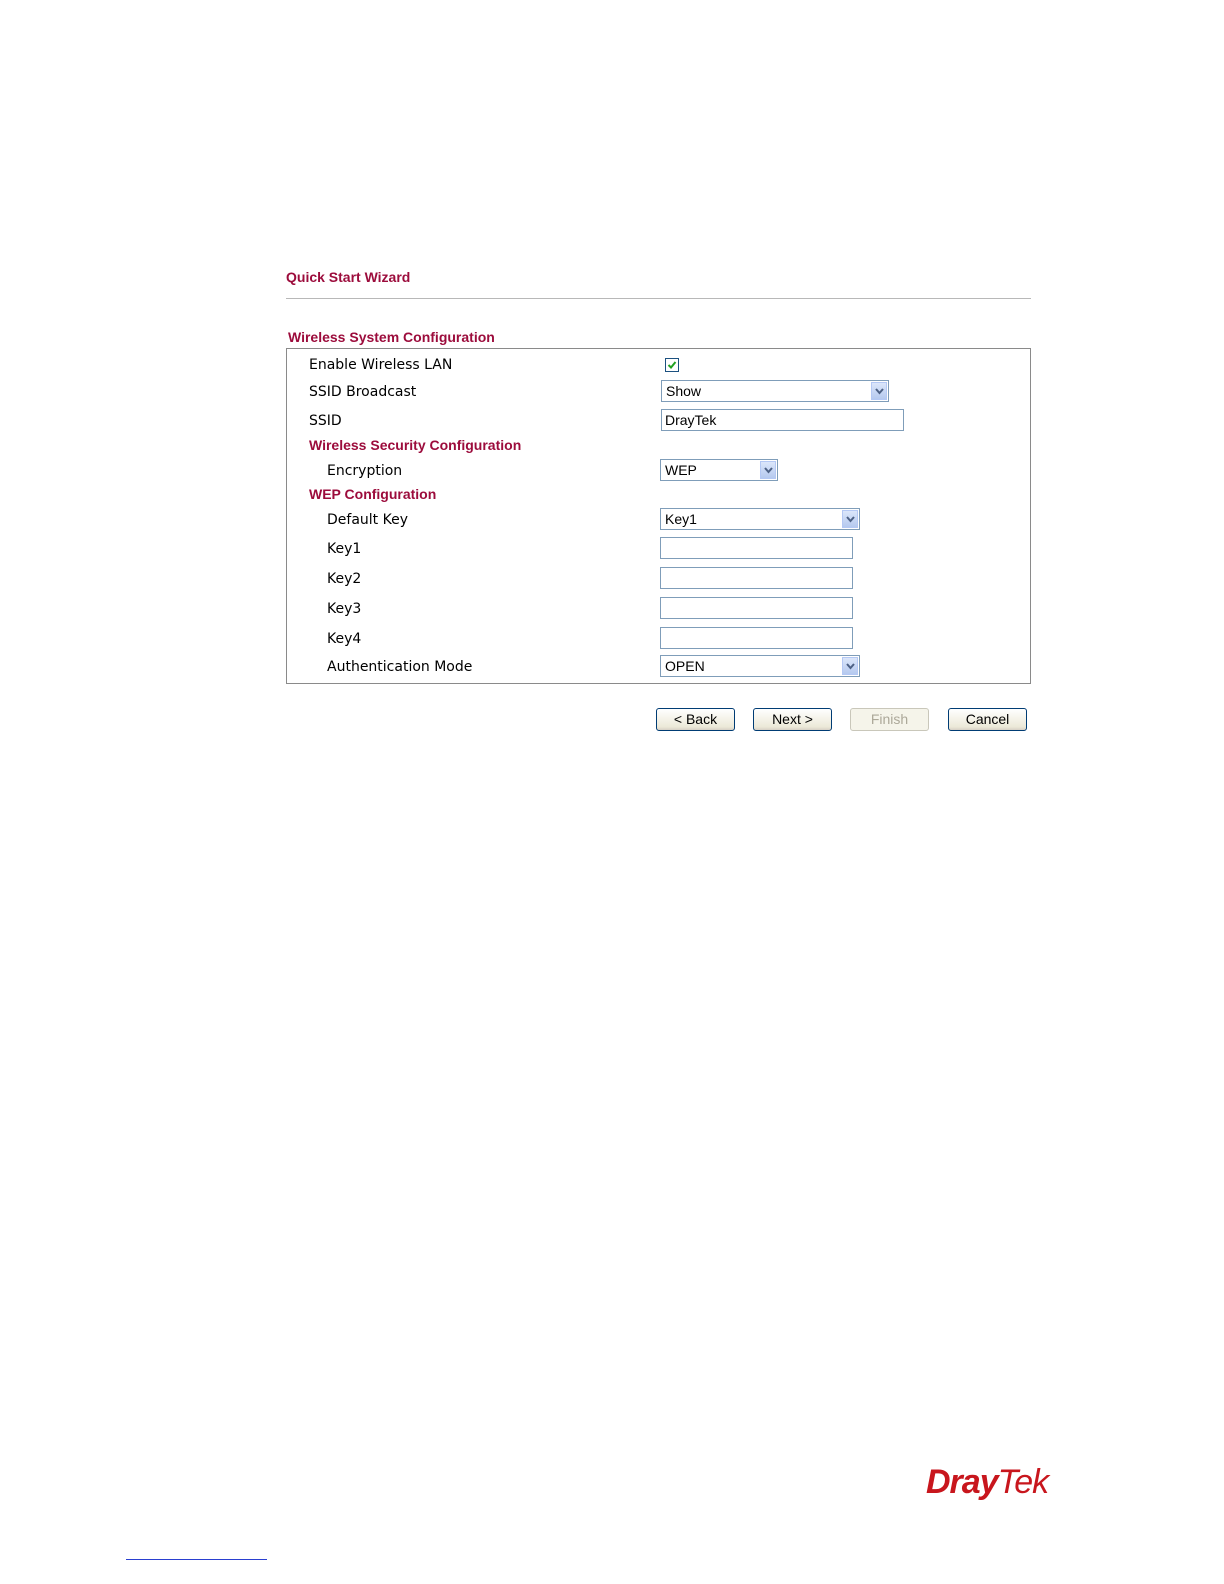 Image resolution: width=1224 pixels, height=1584 pixels. I want to click on default-key-label: Default Key, so click(367, 520).